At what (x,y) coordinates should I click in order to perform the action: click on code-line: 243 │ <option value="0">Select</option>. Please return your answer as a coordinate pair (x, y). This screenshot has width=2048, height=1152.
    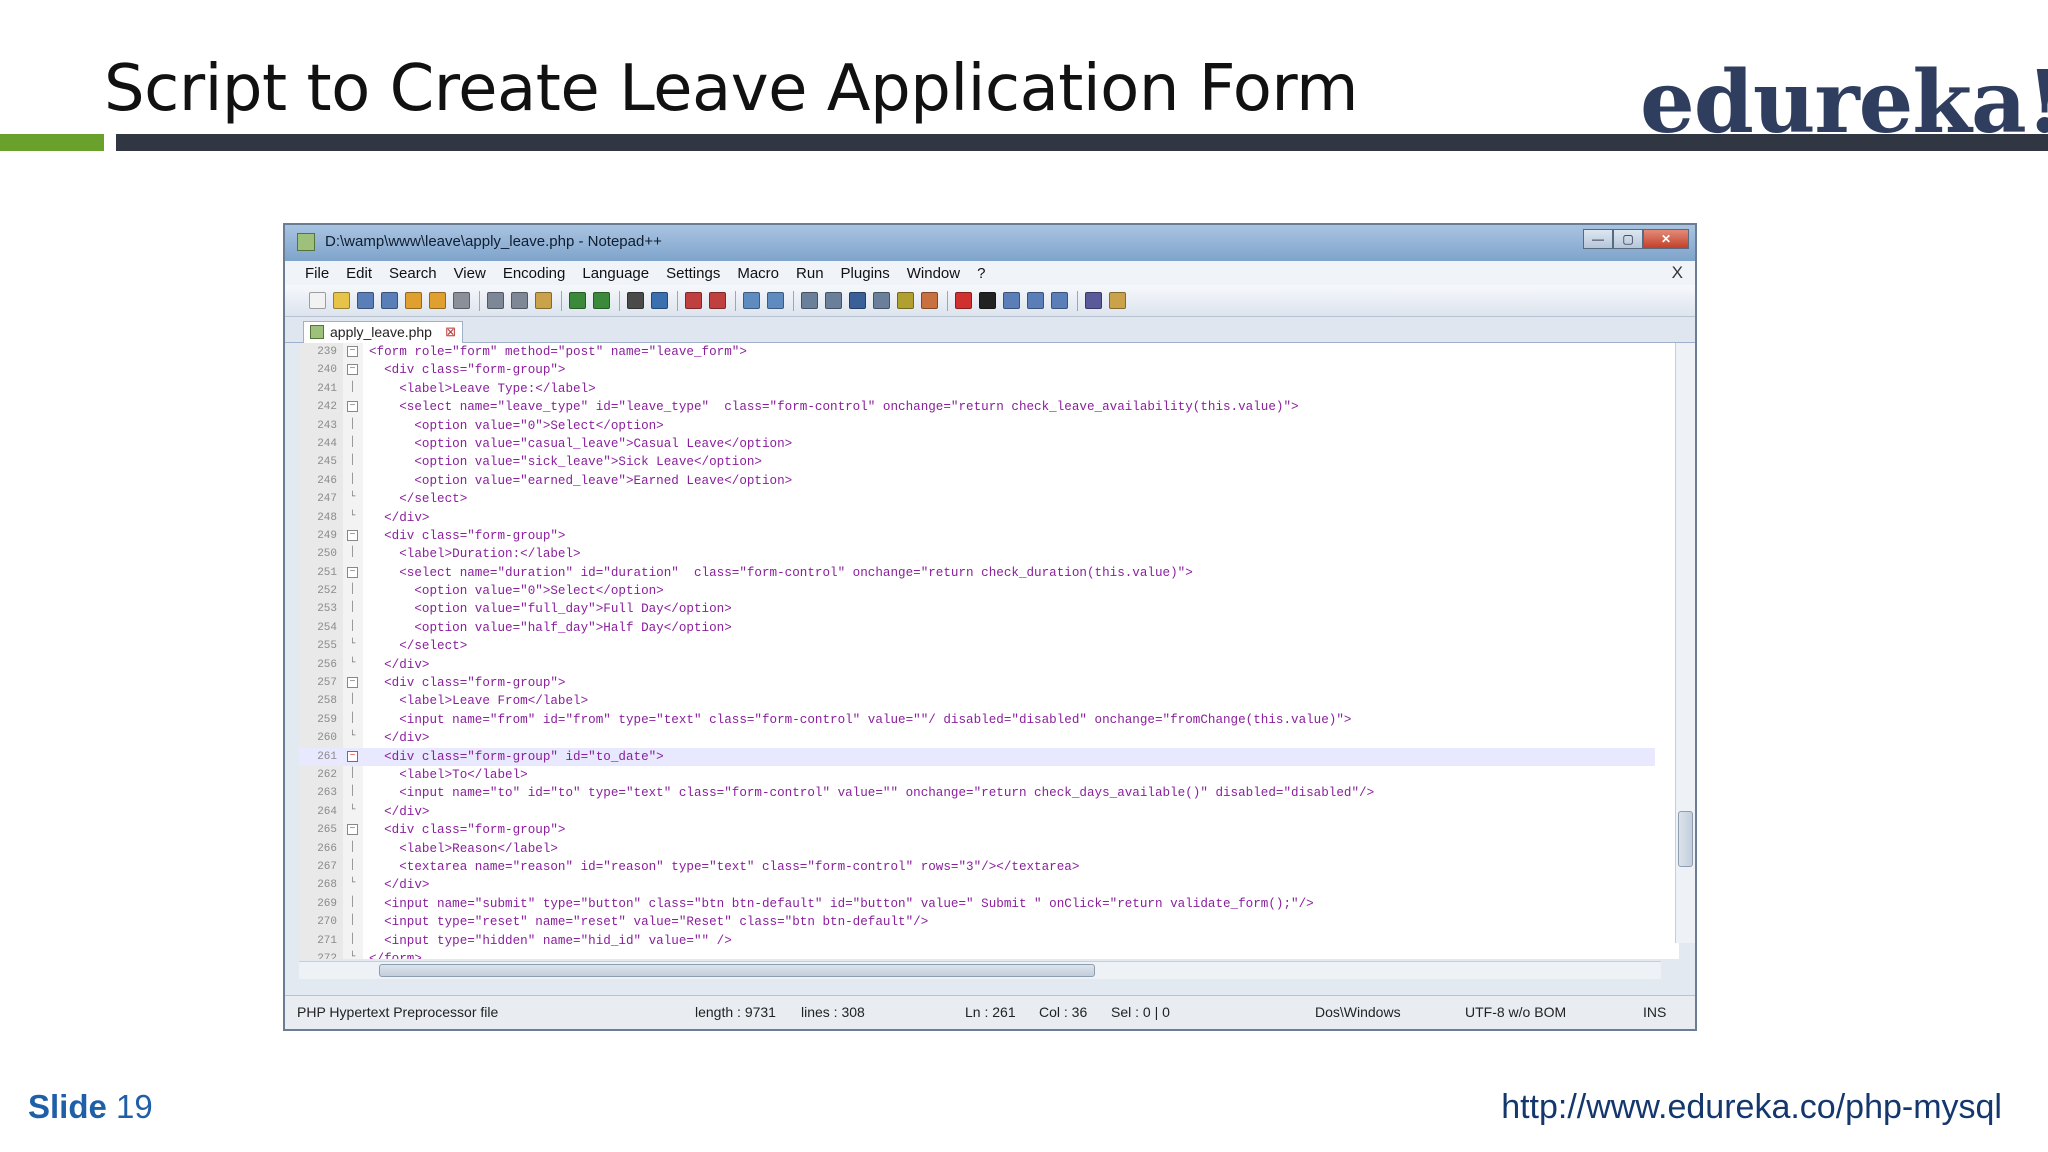
    Looking at the image, I should click on (977, 426).